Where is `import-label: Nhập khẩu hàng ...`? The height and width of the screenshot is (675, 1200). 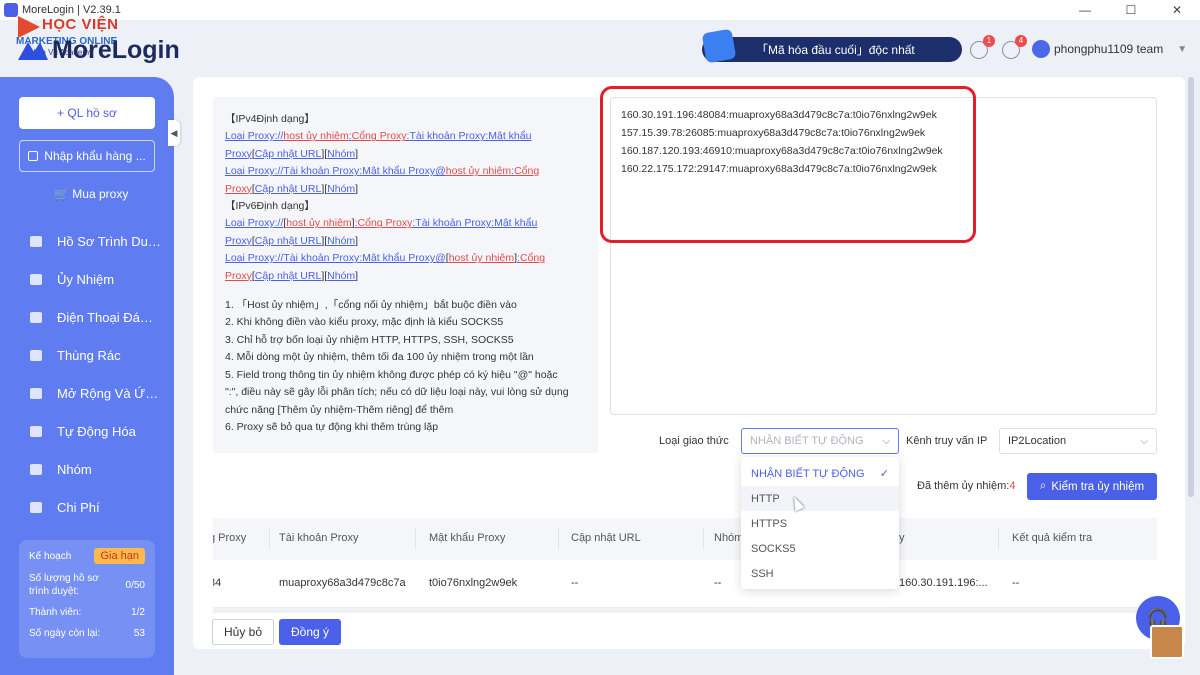
import-label: Nhập khẩu hàng ... is located at coordinates (95, 156).